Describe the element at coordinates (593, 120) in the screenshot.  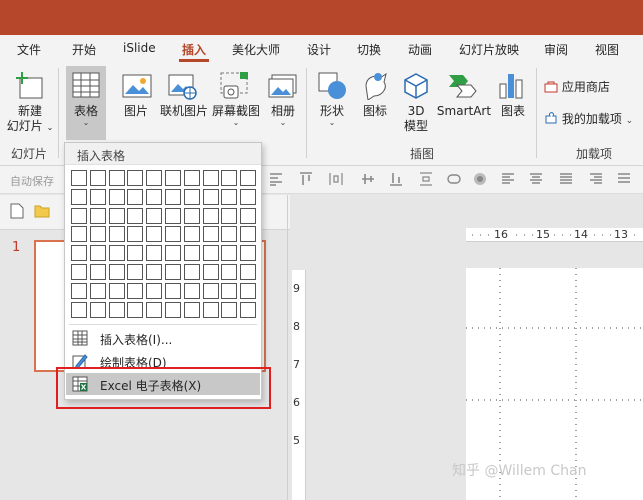
I see `my-addins-button: 我的加载项 ⌄` at that location.